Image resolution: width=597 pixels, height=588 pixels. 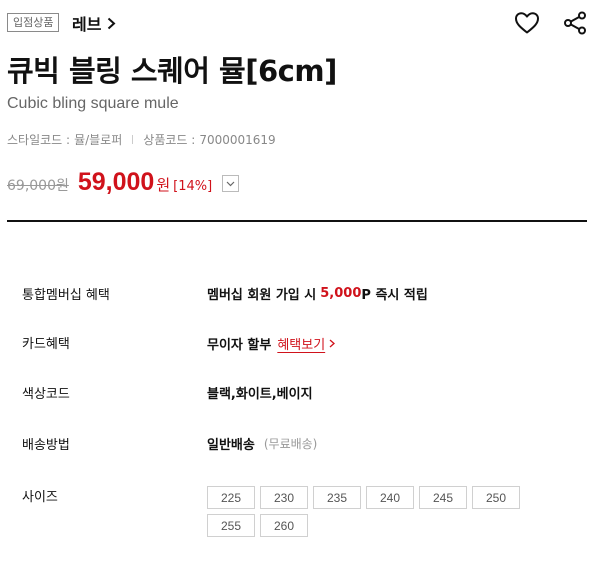 What do you see at coordinates (551, 23) in the screenshot?
I see `header-actions` at bounding box center [551, 23].